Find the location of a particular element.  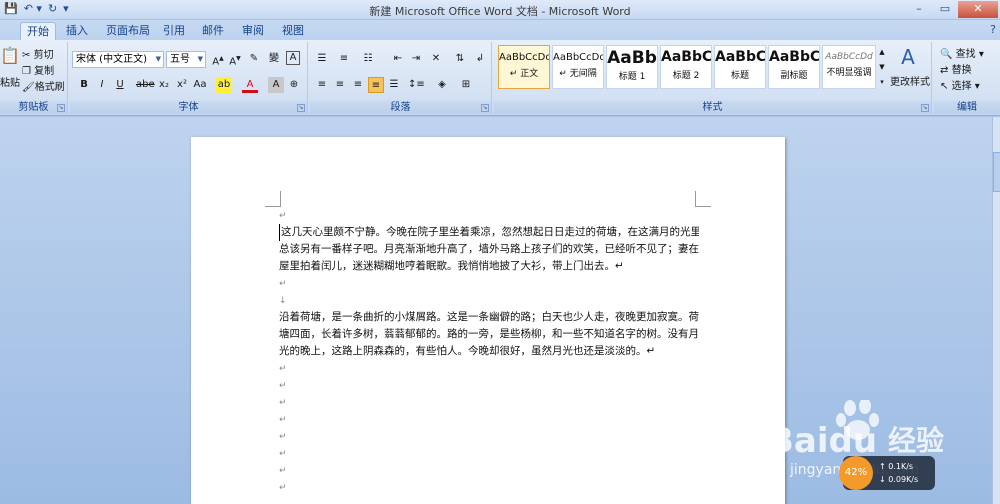

cut-button: ✂ 剪切 is located at coordinates (38, 53).